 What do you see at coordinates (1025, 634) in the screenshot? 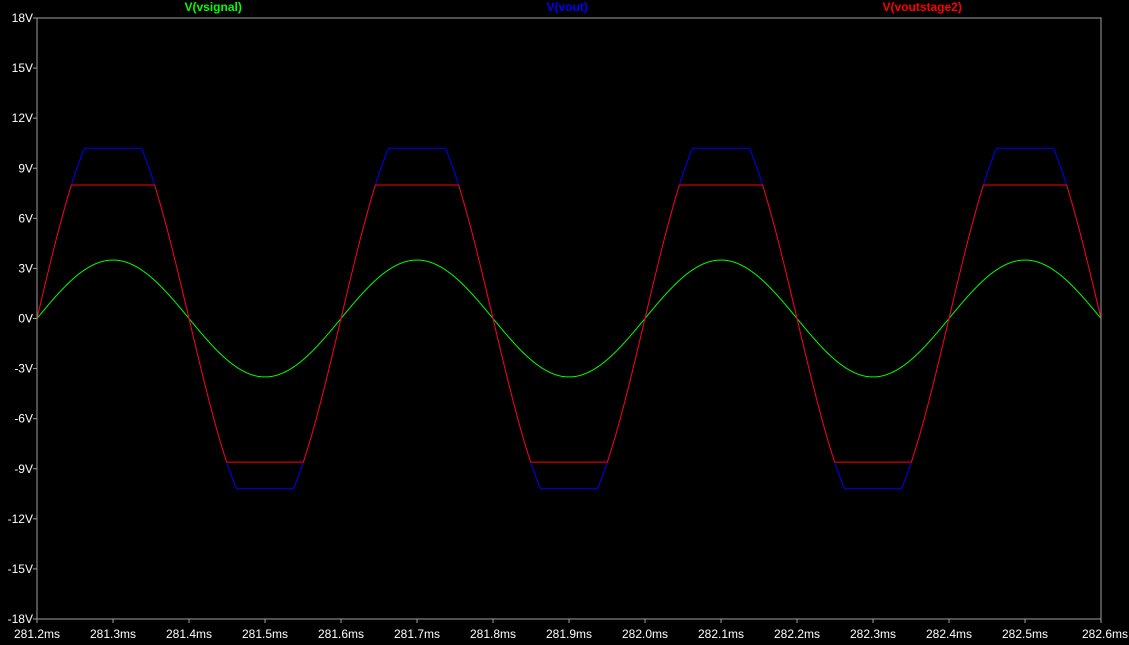
I see `x-tick-label: 282.5ms` at bounding box center [1025, 634].